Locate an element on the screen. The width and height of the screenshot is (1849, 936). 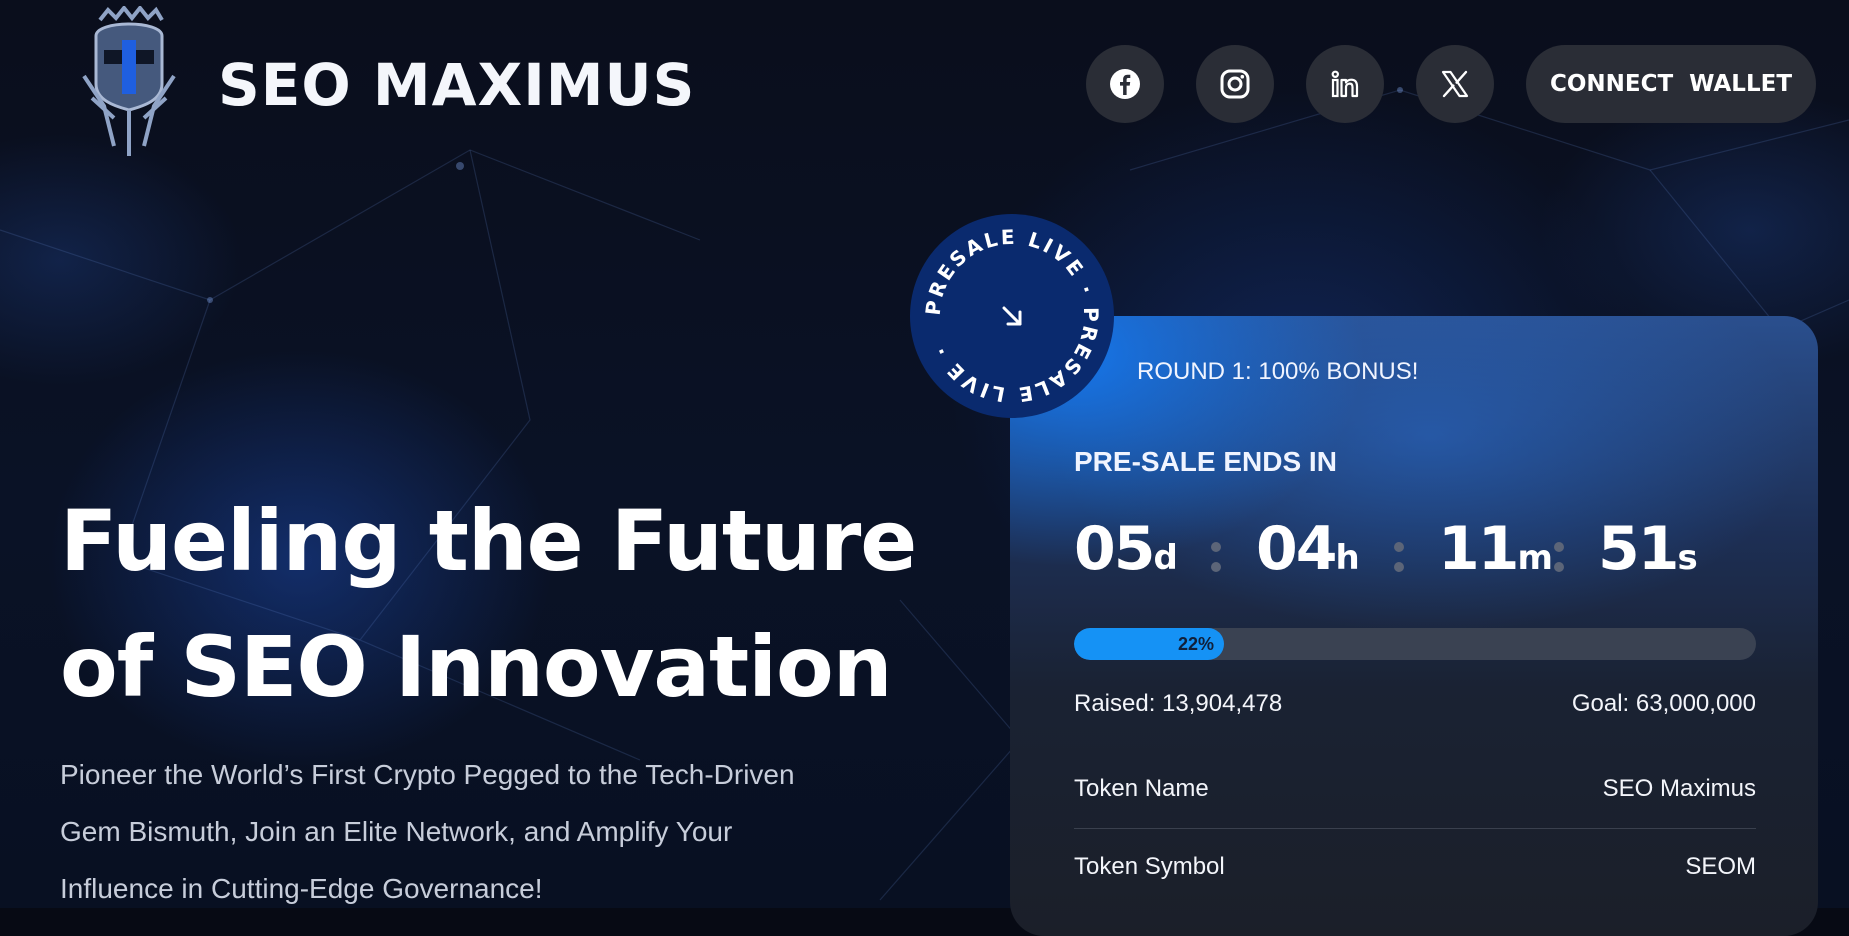
countdown-minutes: 11m is located at coordinates (1495, 549).